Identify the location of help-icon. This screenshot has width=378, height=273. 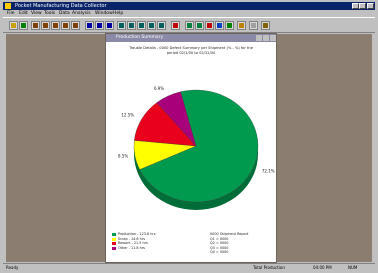
(241, 25).